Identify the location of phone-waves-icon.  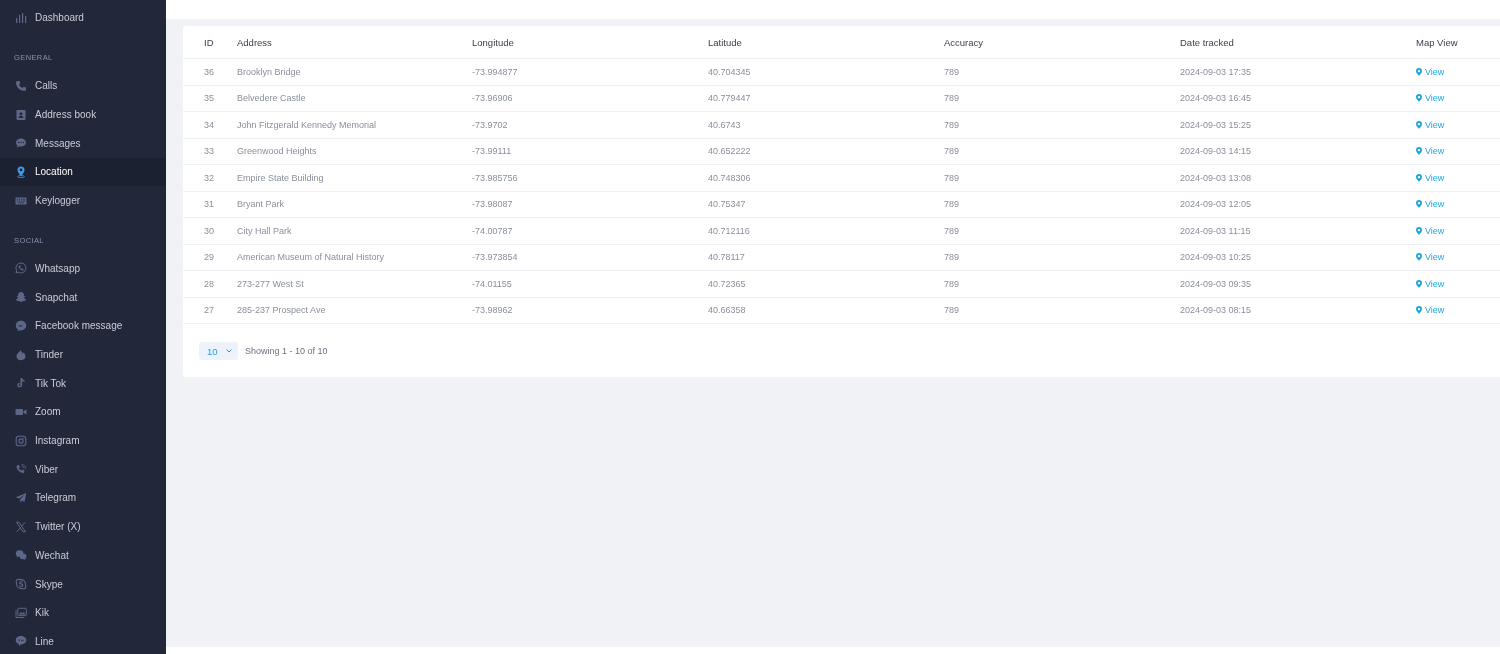
(21, 469).